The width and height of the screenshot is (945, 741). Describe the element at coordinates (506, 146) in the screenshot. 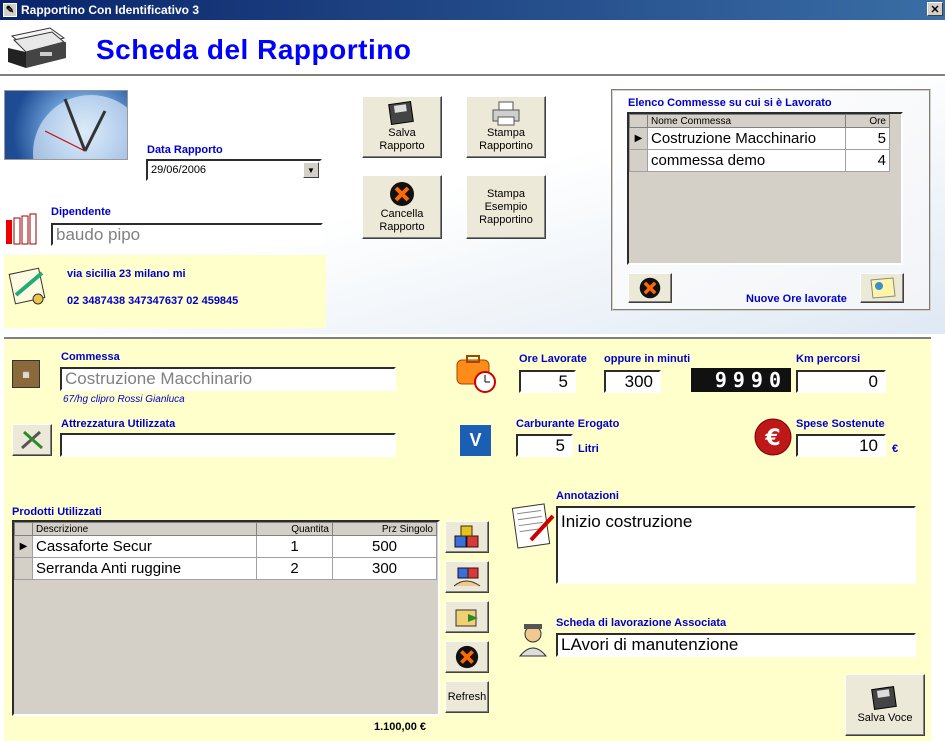

I see `stampa-rapportino-label-2: Rapportino` at that location.